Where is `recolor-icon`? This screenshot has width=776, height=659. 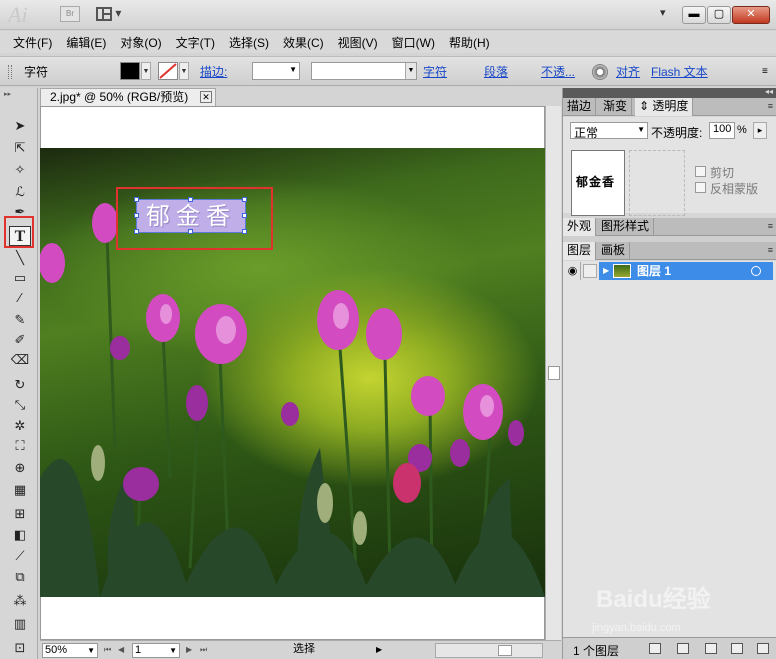
recolor-icon is located at coordinates (600, 72).